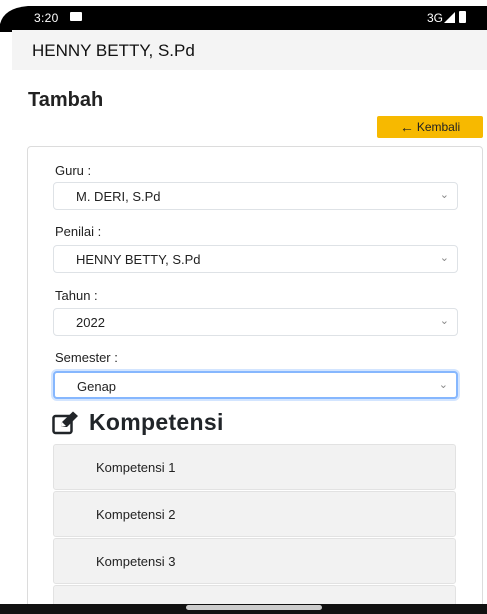  I want to click on back-button: ← Kembali, so click(430, 127).